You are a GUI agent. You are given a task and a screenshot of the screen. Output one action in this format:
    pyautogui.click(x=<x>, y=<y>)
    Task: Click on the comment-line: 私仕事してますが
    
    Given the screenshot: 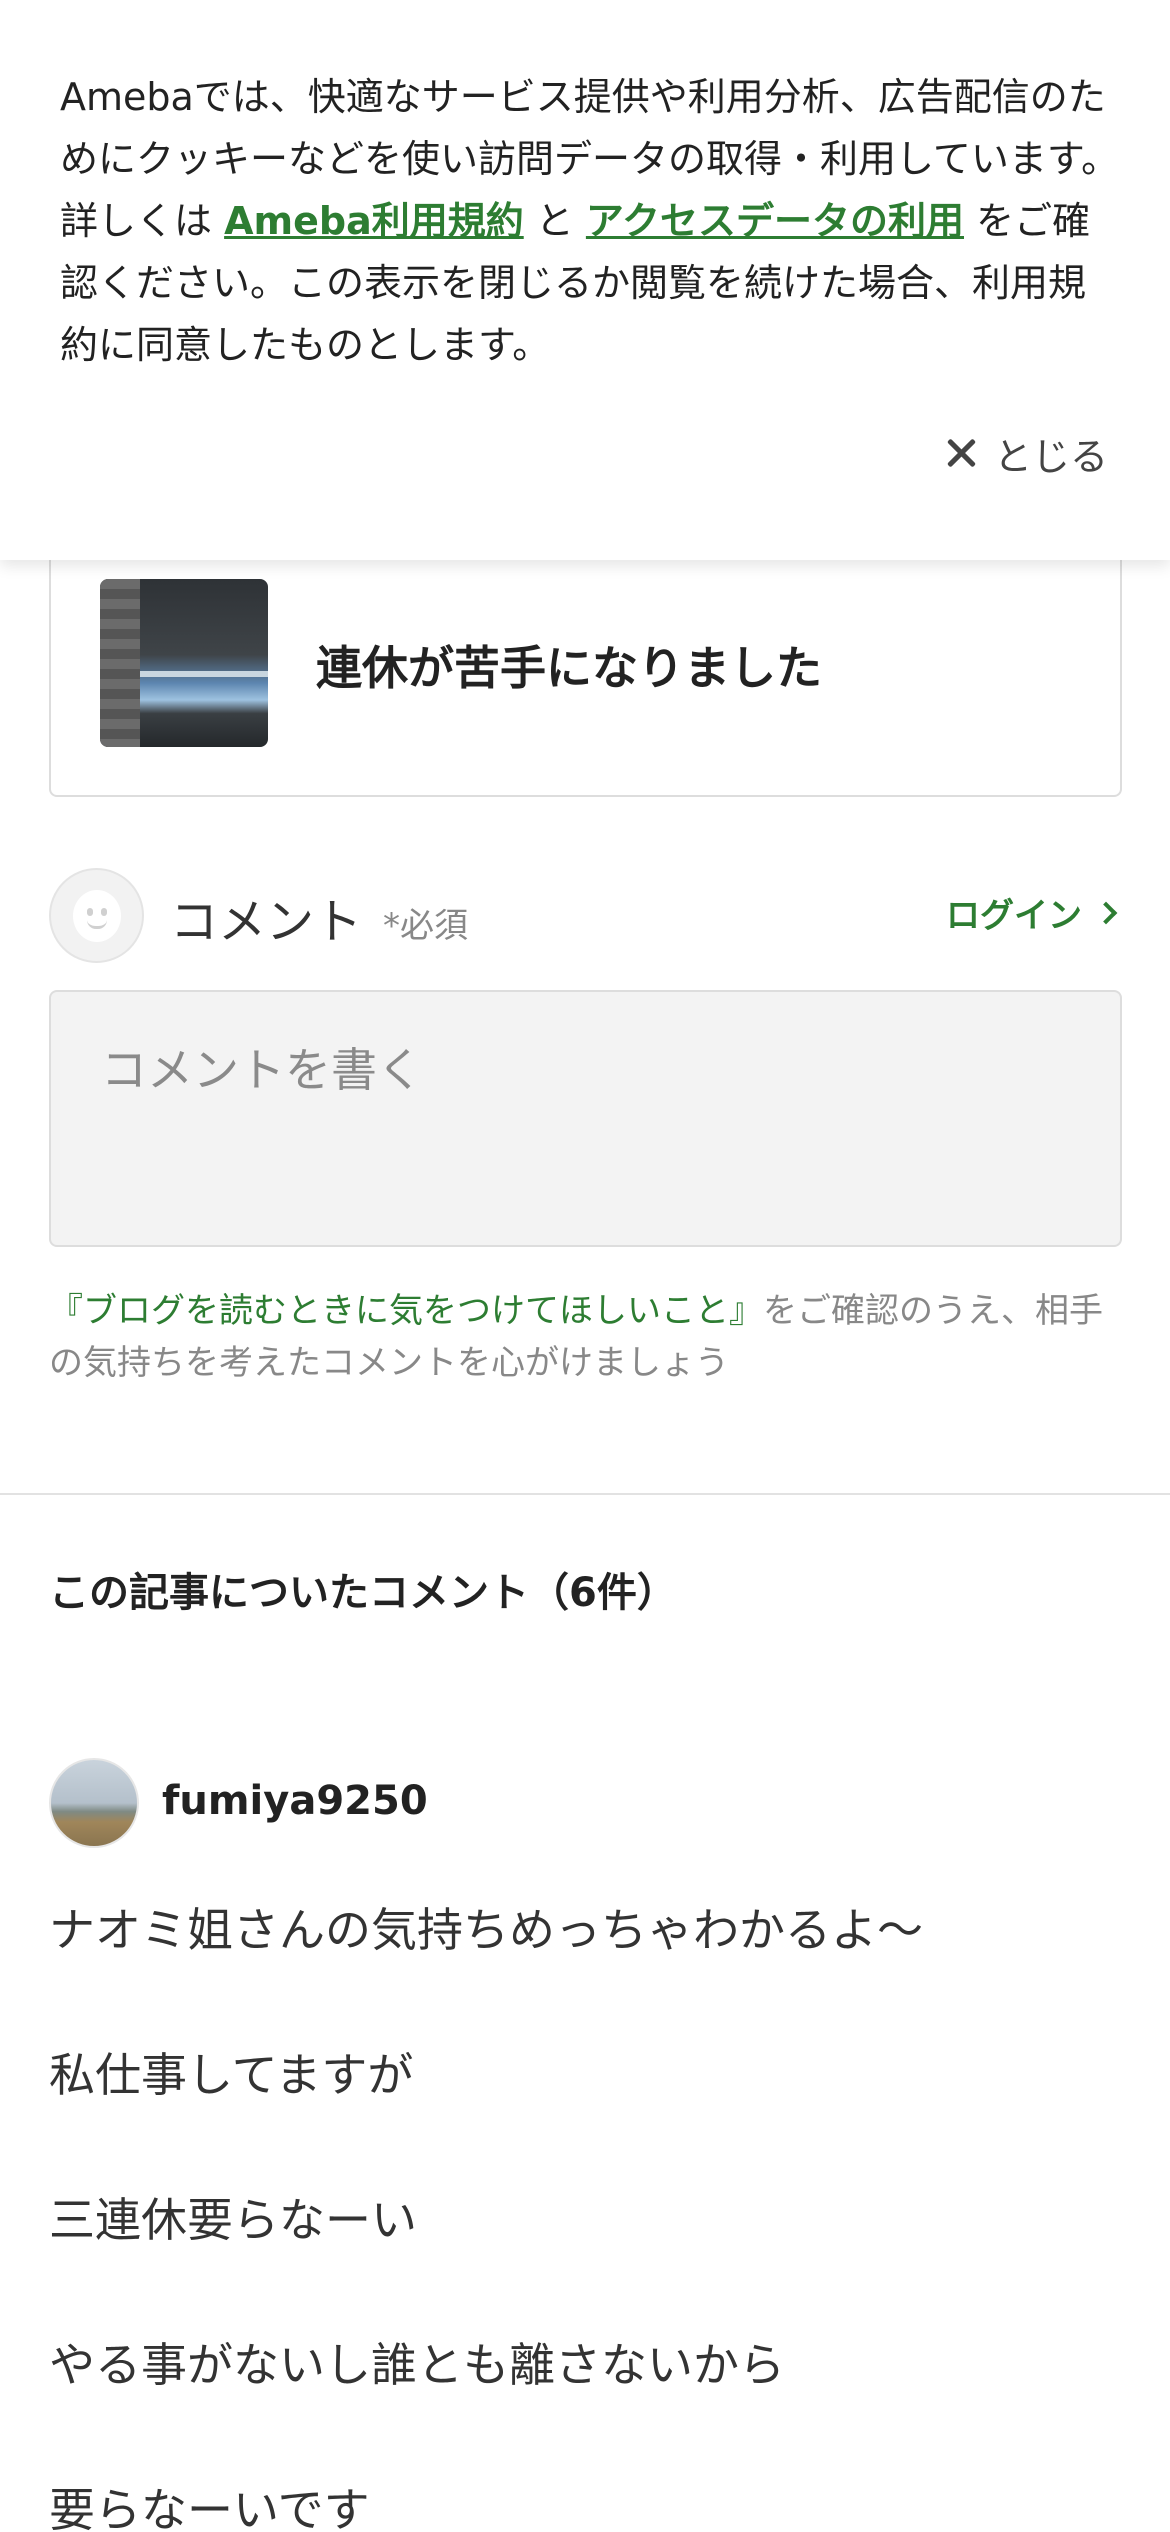 What is the action you would take?
    pyautogui.click(x=231, y=2075)
    